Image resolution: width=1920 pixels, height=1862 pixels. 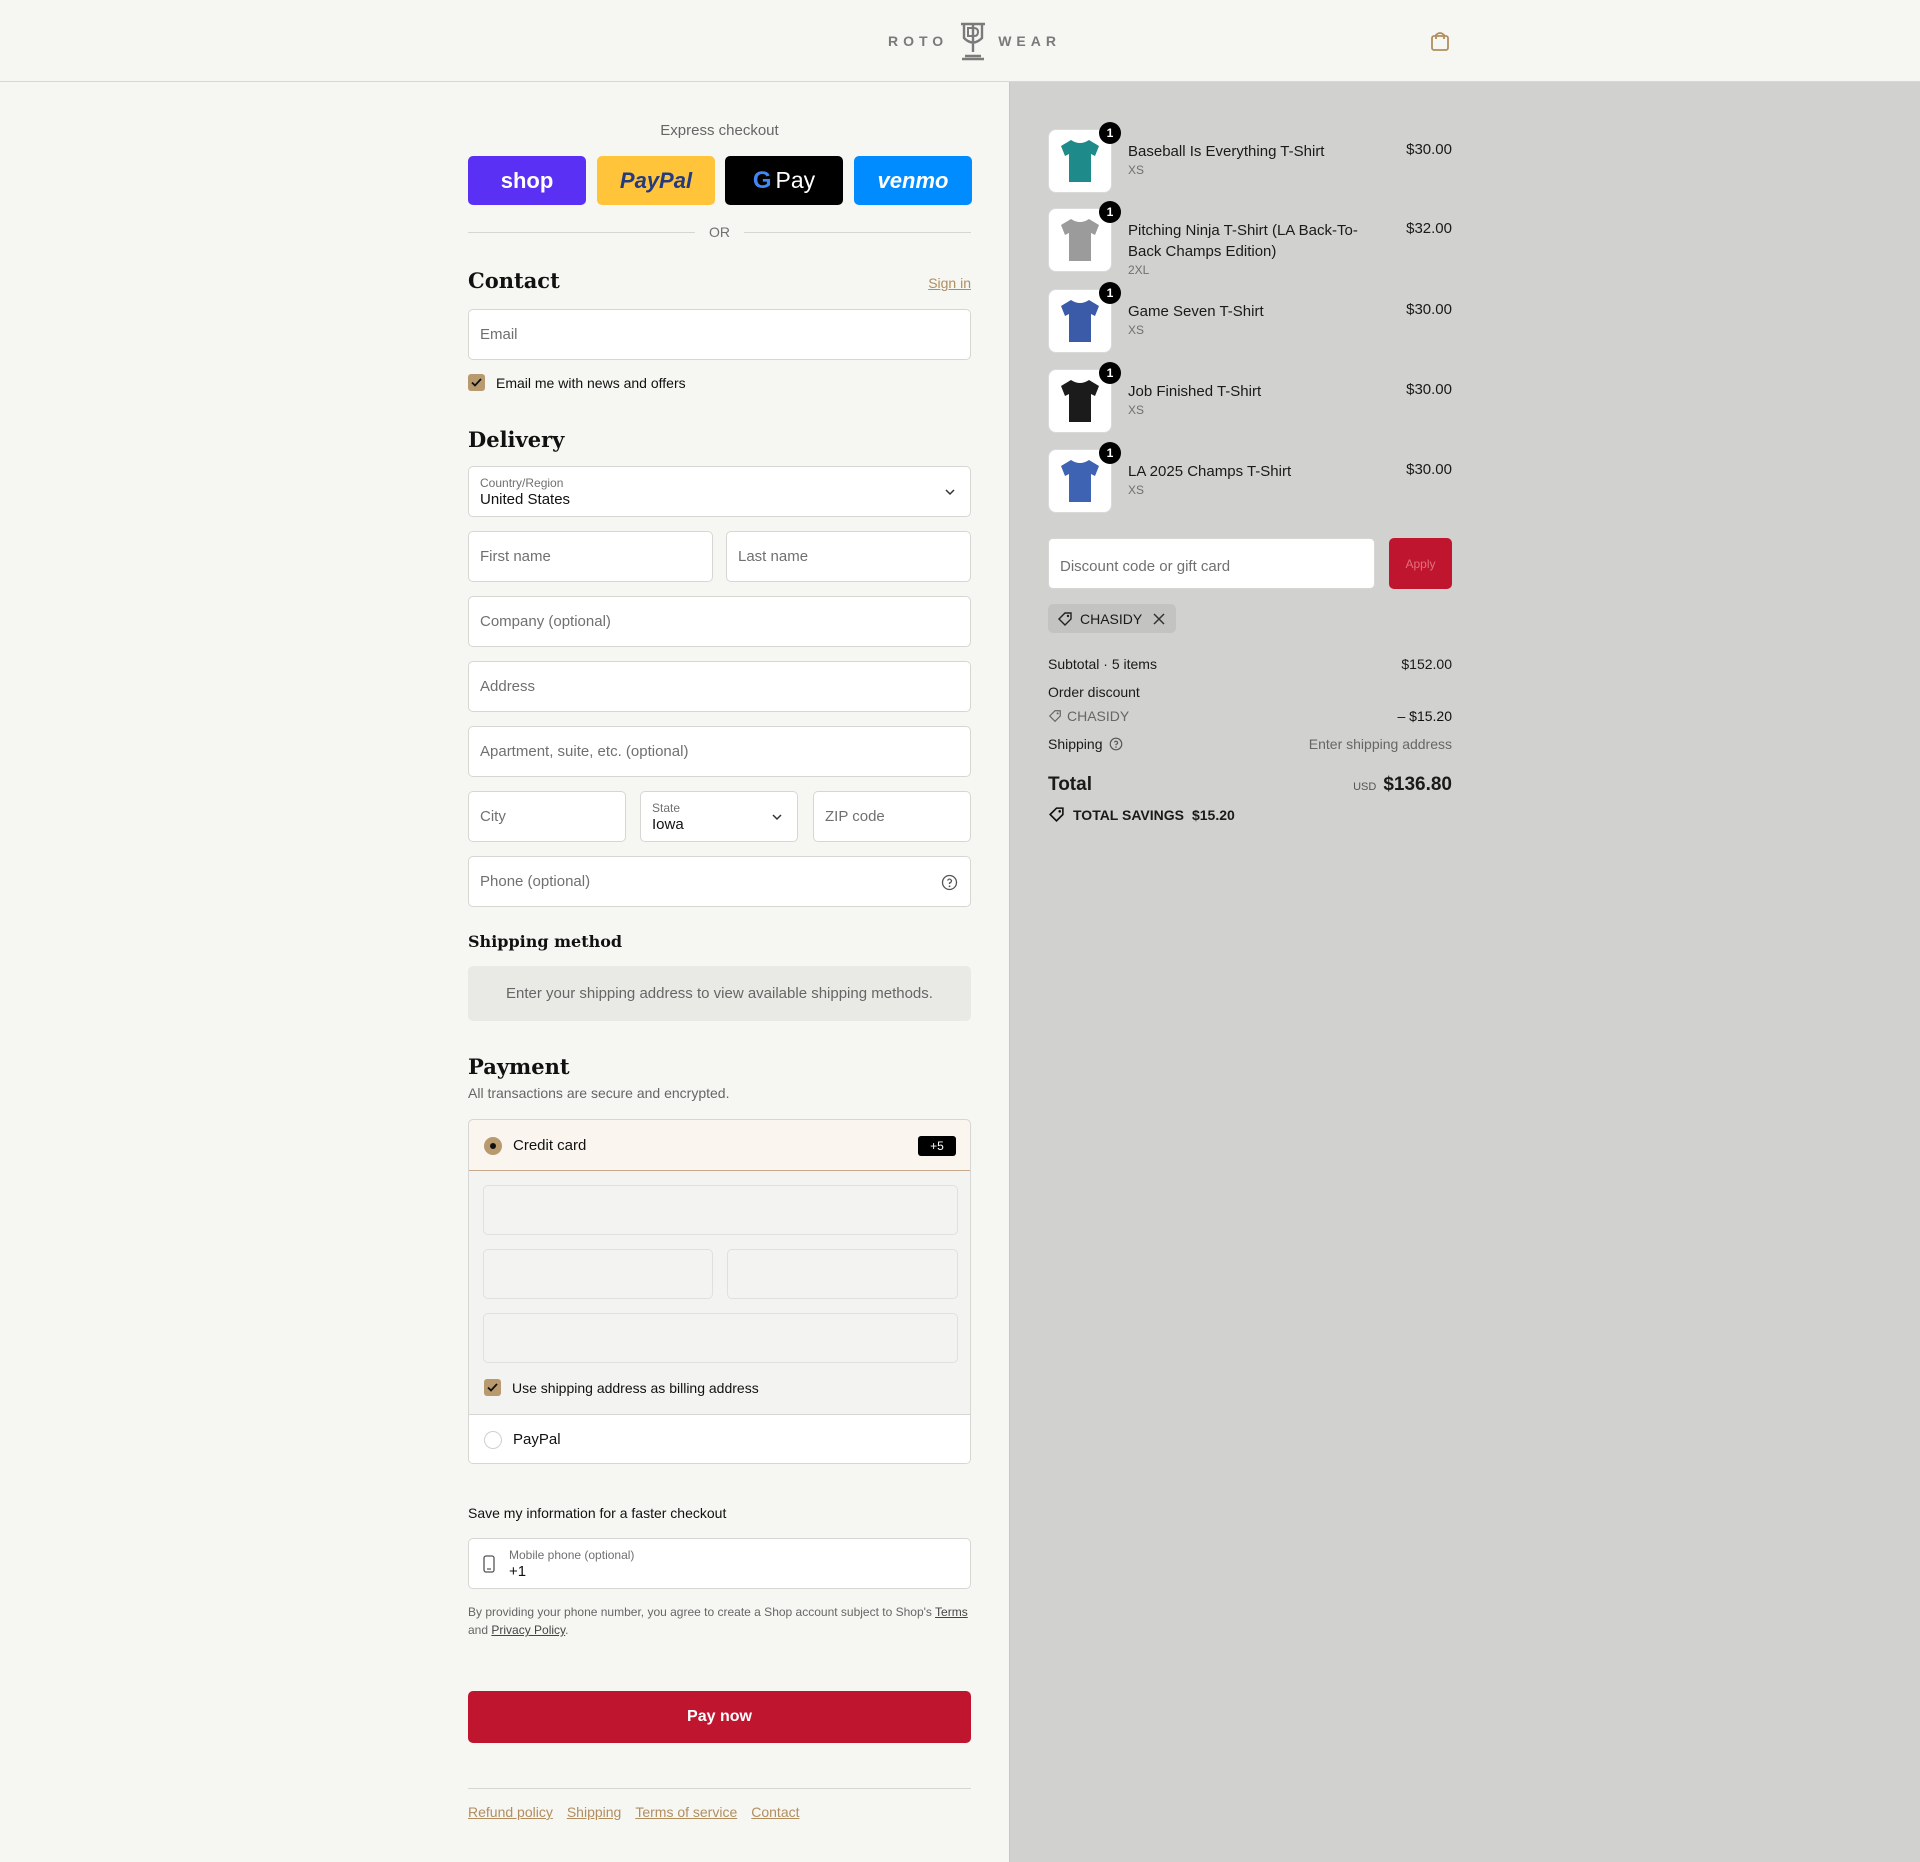 I want to click on applied-discount-tag: CHASIDY, so click(x=1112, y=618).